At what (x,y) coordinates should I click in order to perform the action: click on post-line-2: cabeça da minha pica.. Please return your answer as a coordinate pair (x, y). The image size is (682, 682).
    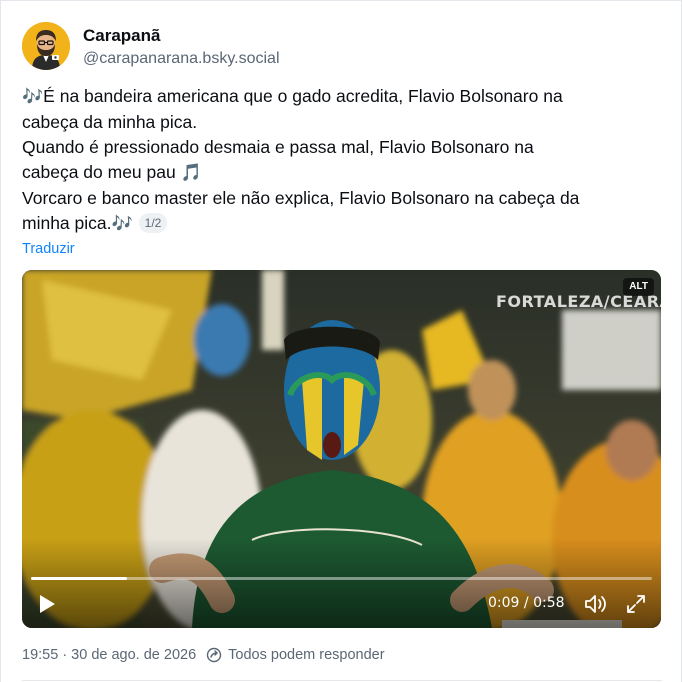
    Looking at the image, I should click on (110, 122).